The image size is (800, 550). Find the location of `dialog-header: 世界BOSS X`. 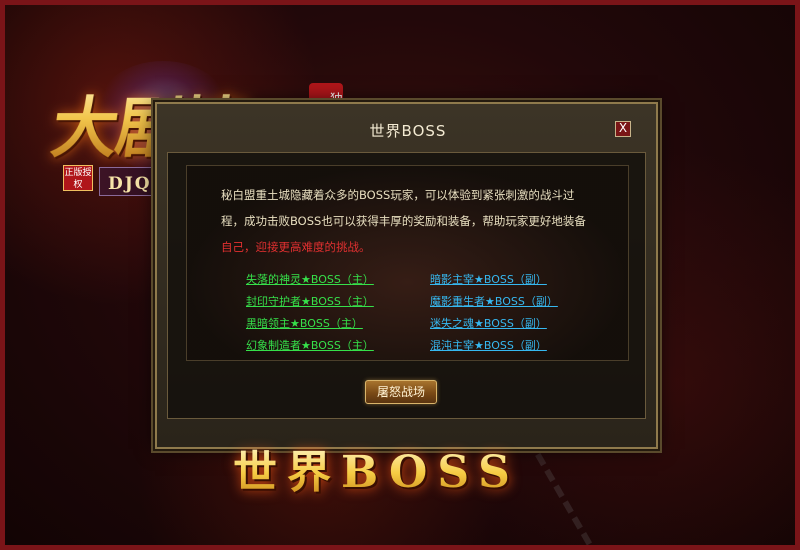

dialog-header: 世界BOSS X is located at coordinates (406, 128).